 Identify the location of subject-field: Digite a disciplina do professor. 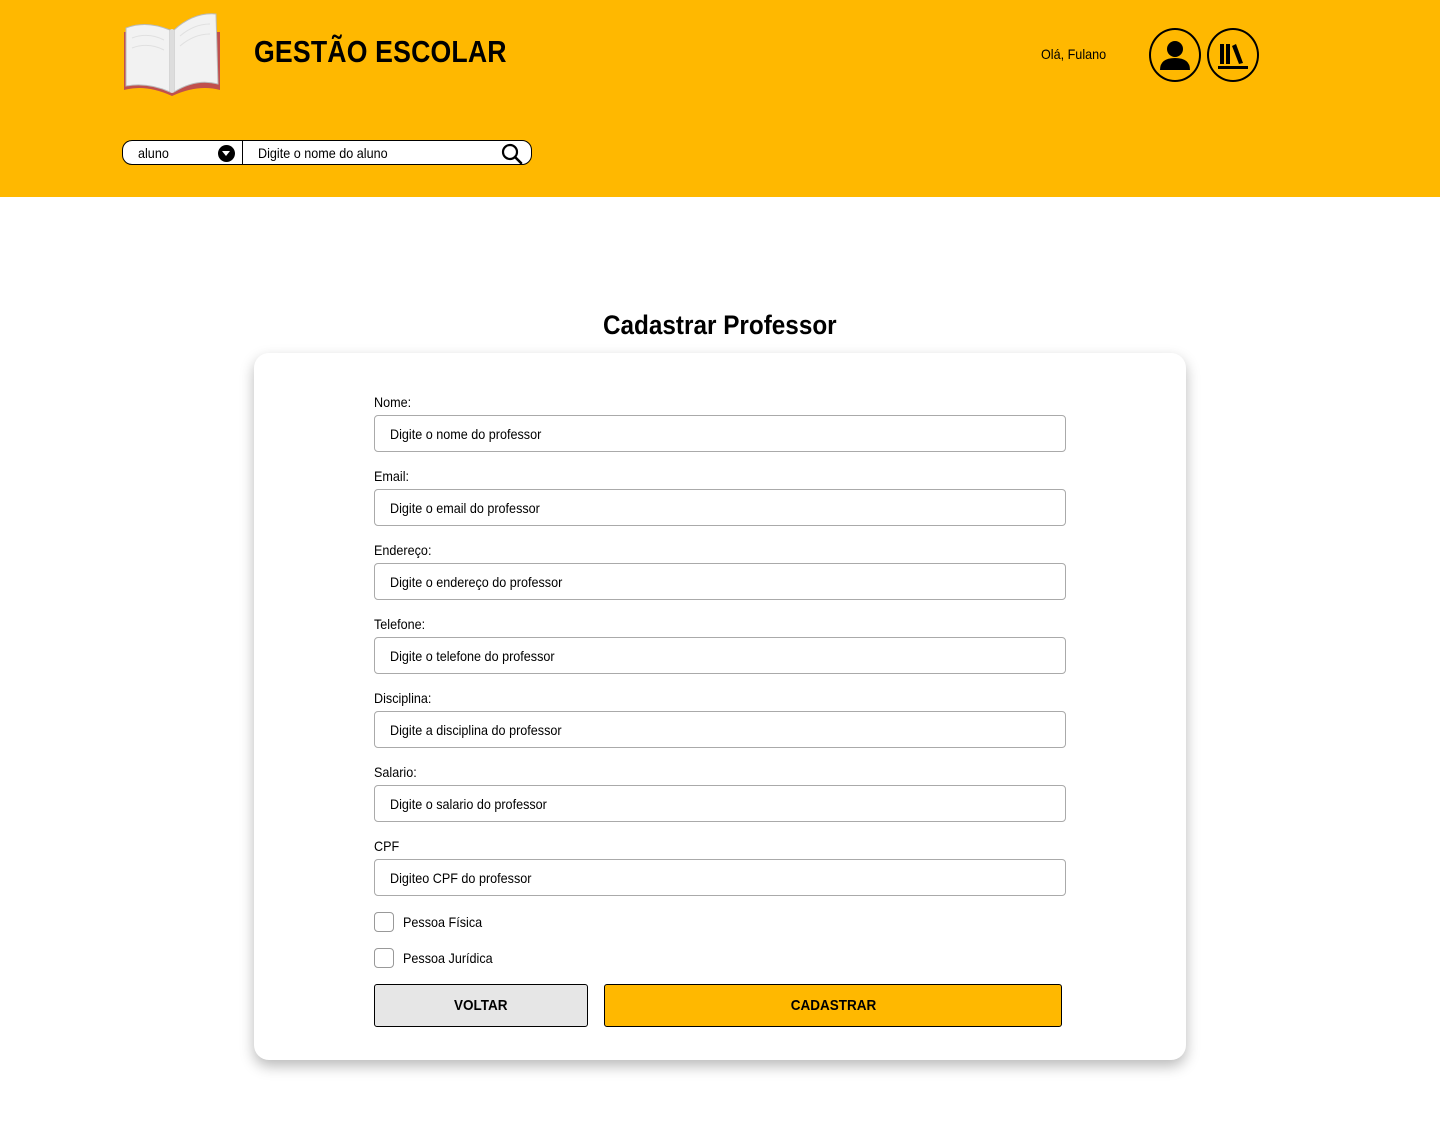
(720, 729).